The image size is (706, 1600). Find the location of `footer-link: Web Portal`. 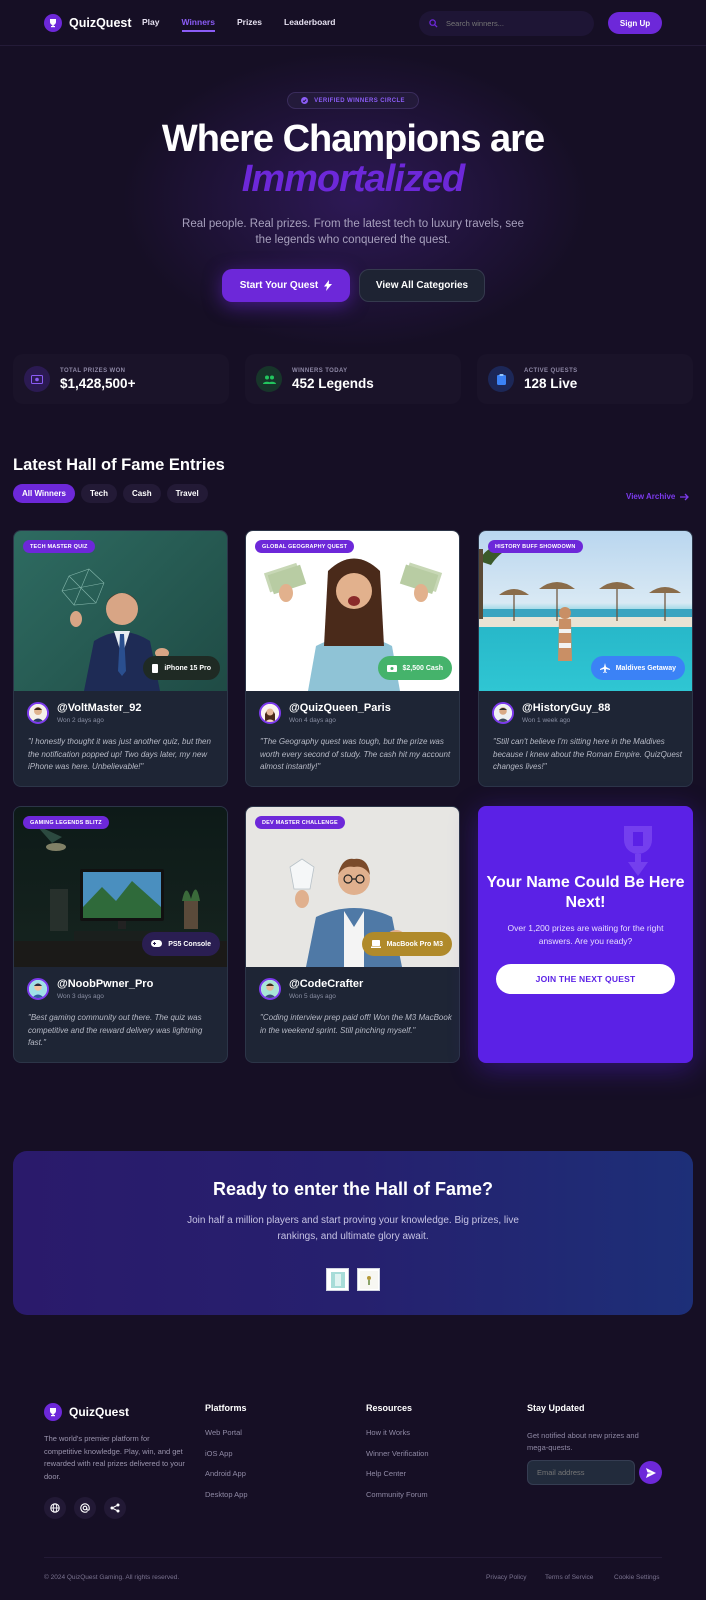

footer-link: Web Portal is located at coordinates (226, 1432).